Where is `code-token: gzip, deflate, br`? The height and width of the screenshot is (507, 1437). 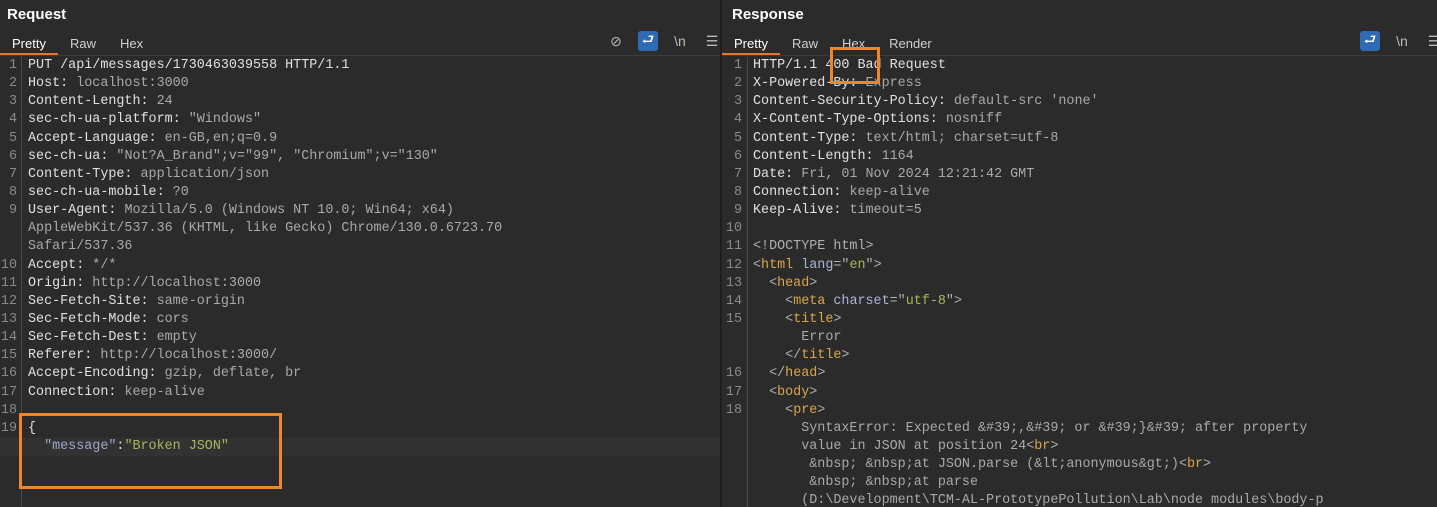 code-token: gzip, deflate, br is located at coordinates (233, 374).